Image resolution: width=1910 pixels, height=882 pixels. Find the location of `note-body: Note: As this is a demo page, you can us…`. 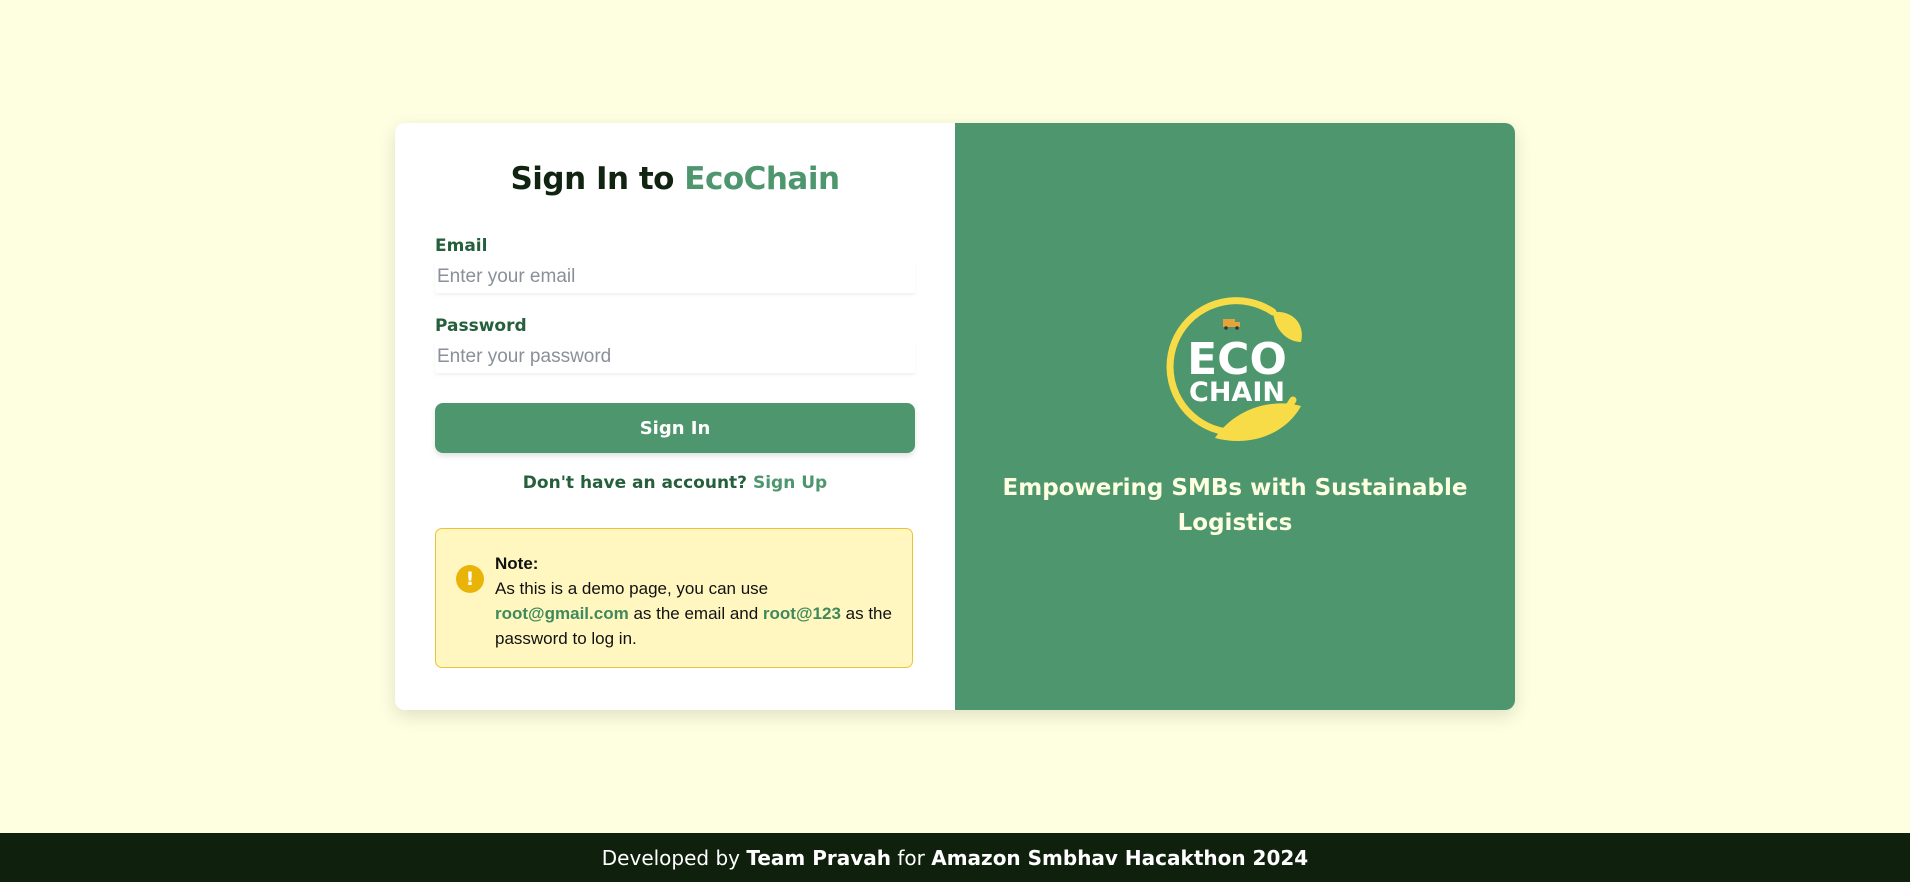

note-body: Note: As this is a demo page, you can us… is located at coordinates (695, 601).